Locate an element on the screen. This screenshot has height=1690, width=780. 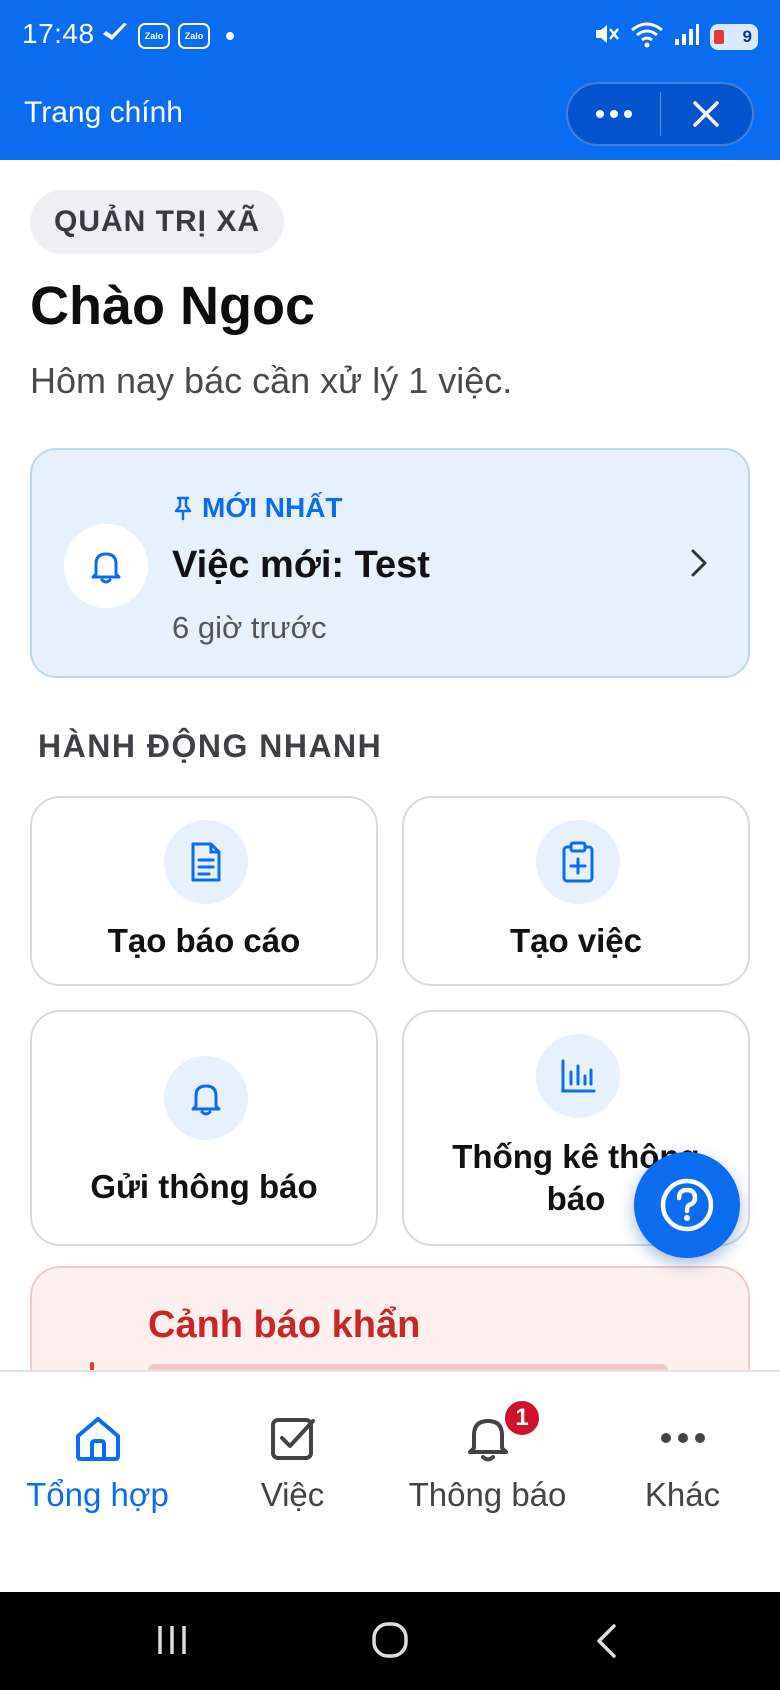
nav-thong-bao: 1 Thông báo is located at coordinates (487, 1456).